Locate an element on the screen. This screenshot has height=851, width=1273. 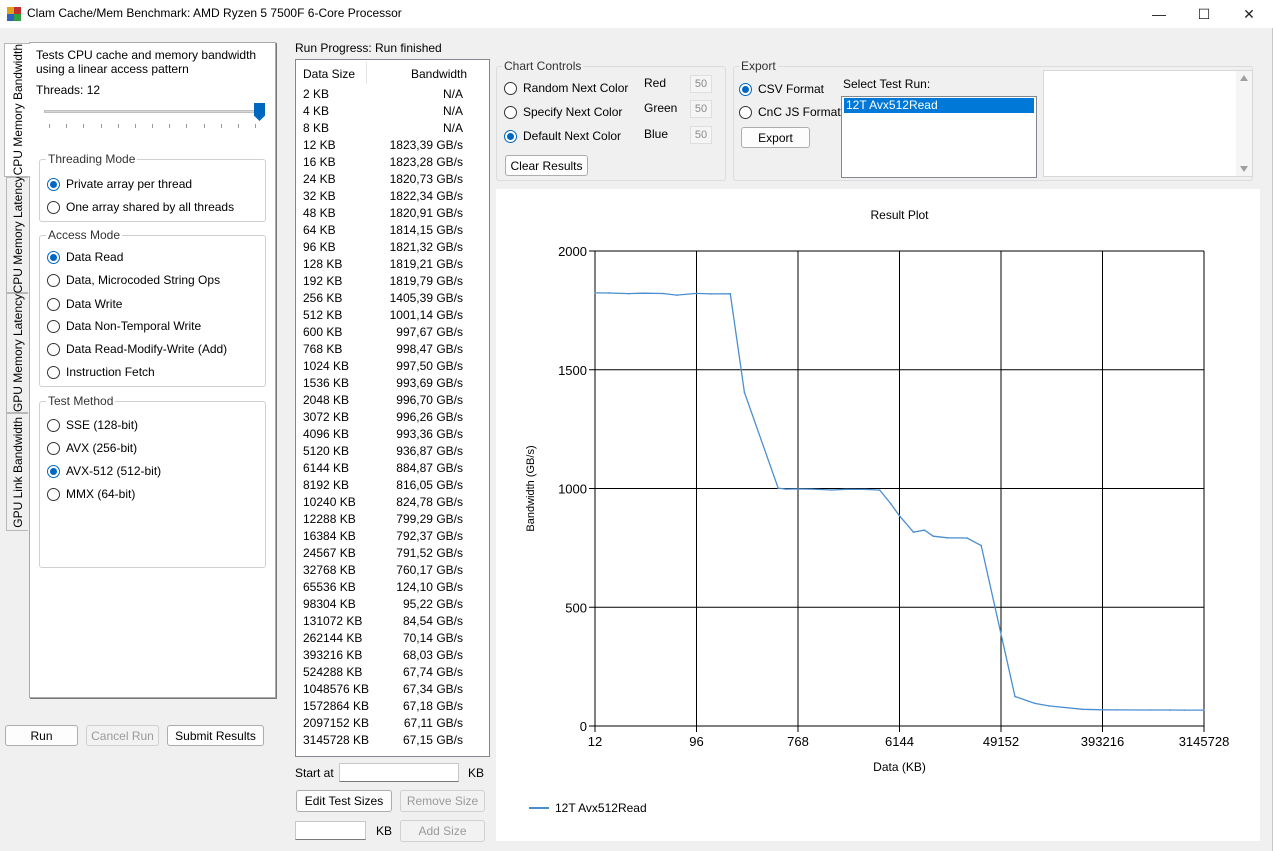
start-at-input is located at coordinates (399, 772).